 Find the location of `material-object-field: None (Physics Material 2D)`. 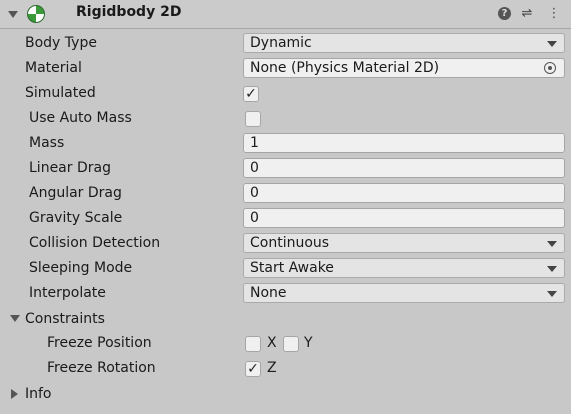

material-object-field: None (Physics Material 2D) is located at coordinates (404, 68).